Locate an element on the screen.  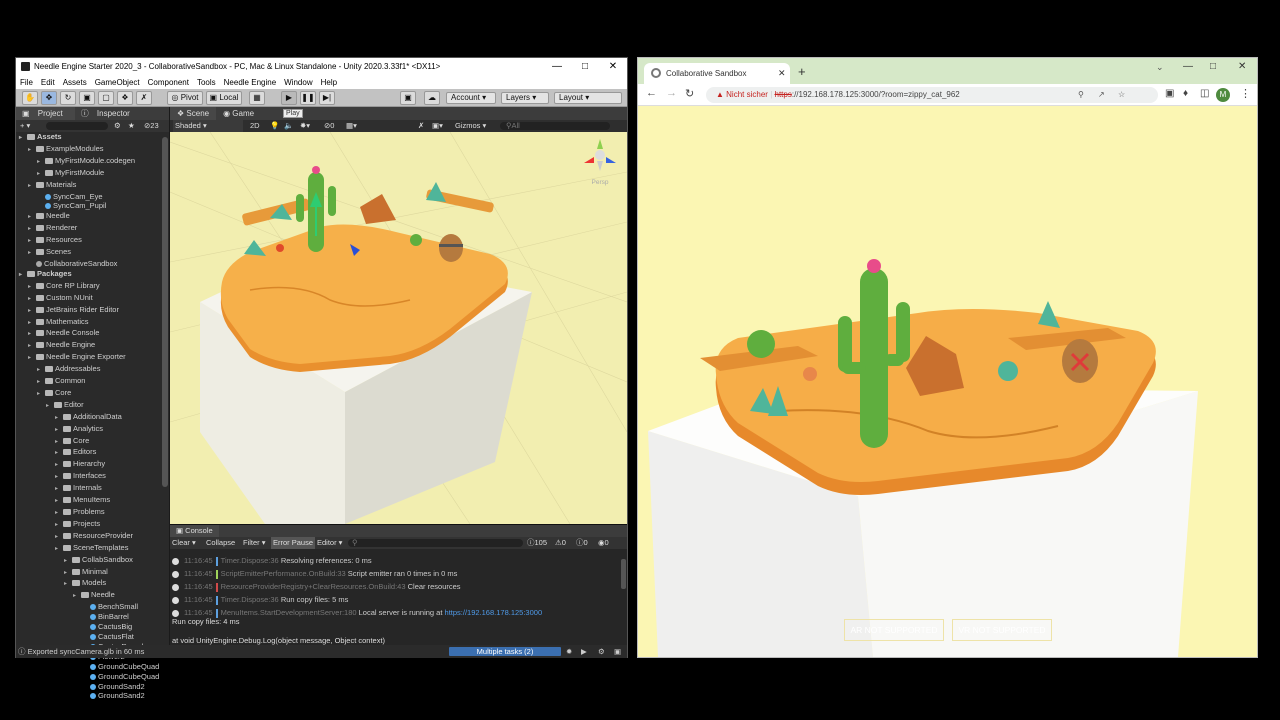
cloud-icon: ☁ is located at coordinates (432, 98).